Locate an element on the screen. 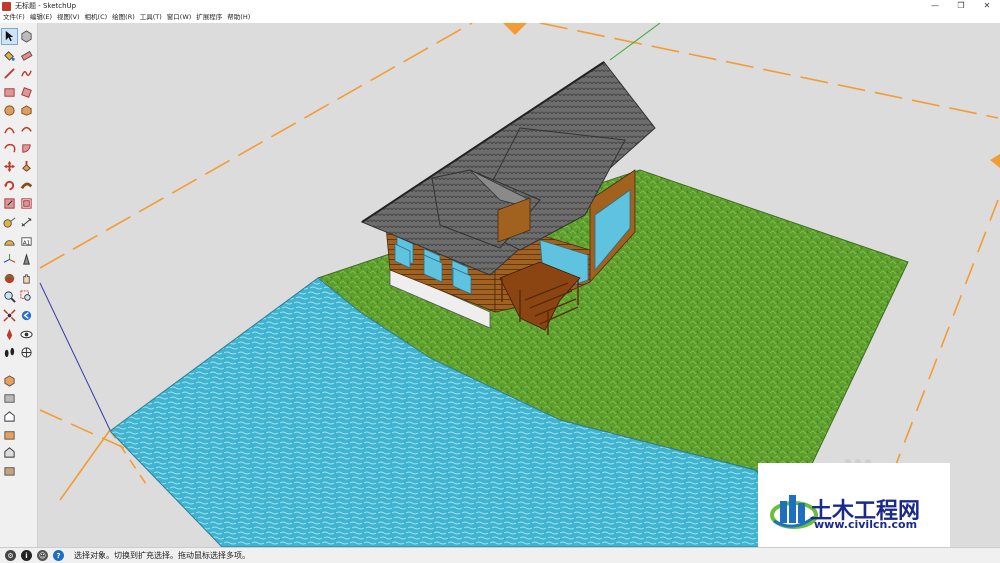  blue-axis is located at coordinates (75, 356).